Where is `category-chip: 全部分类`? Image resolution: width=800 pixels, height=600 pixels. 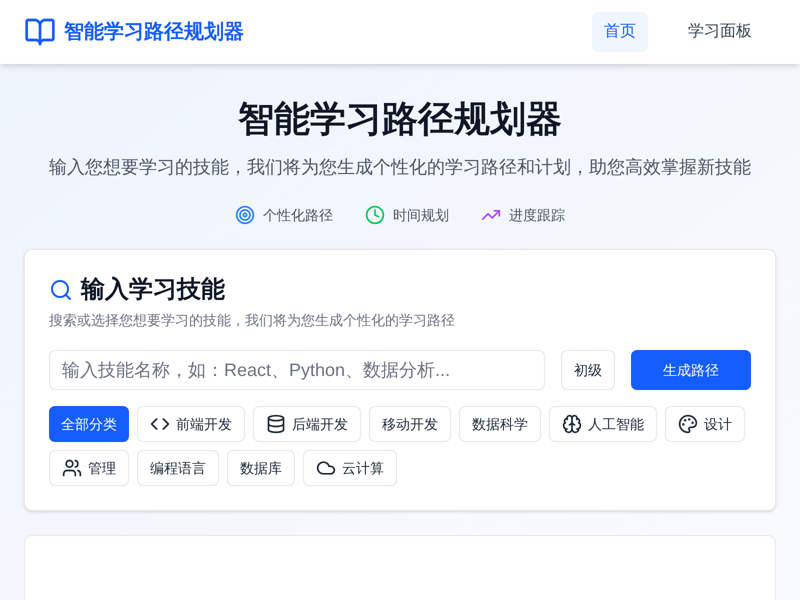 category-chip: 全部分类 is located at coordinates (89, 424).